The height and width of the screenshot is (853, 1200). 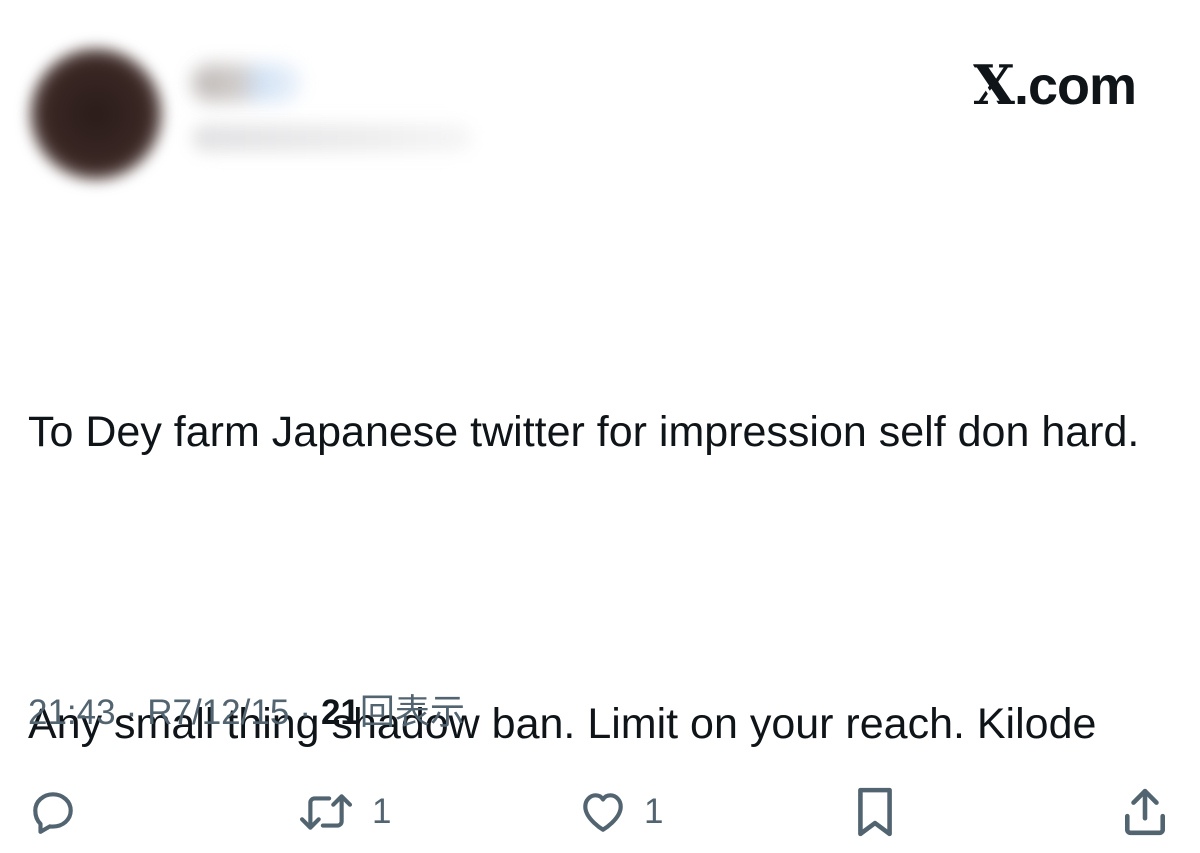 I want to click on brand-domain: .com, so click(x=1075, y=86).